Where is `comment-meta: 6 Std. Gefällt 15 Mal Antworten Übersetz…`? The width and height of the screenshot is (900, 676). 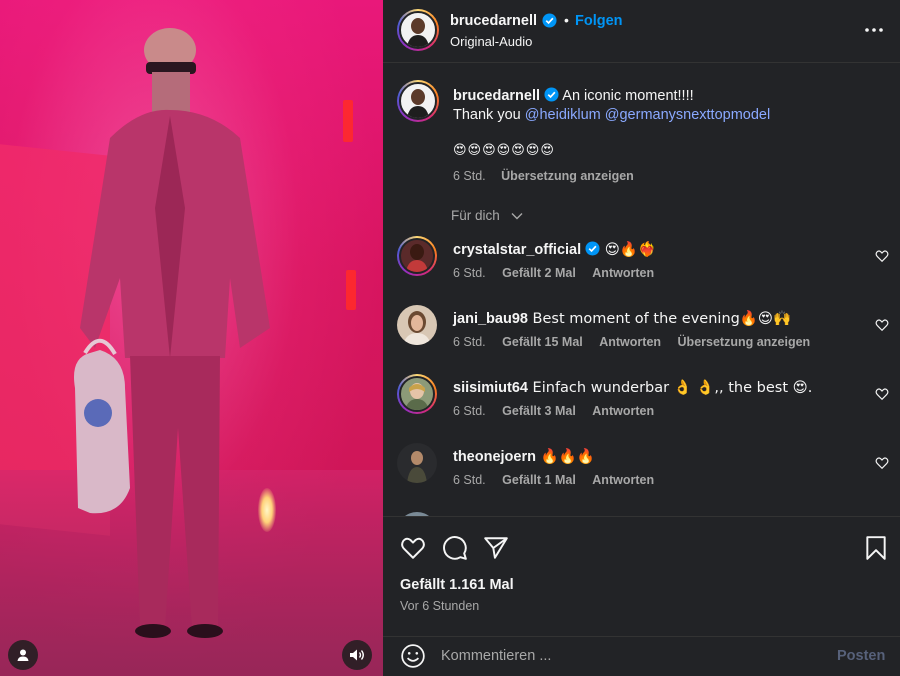
comment-meta: 6 Std. Gefällt 15 Mal Antworten Übersetz… is located at coordinates (638, 342).